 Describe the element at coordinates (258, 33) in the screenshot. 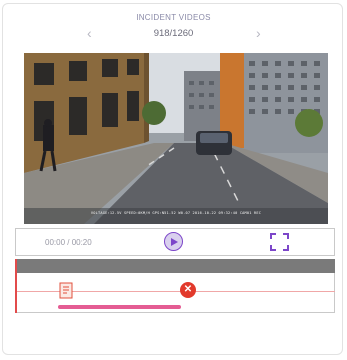

I see `next-video-button: ›` at that location.